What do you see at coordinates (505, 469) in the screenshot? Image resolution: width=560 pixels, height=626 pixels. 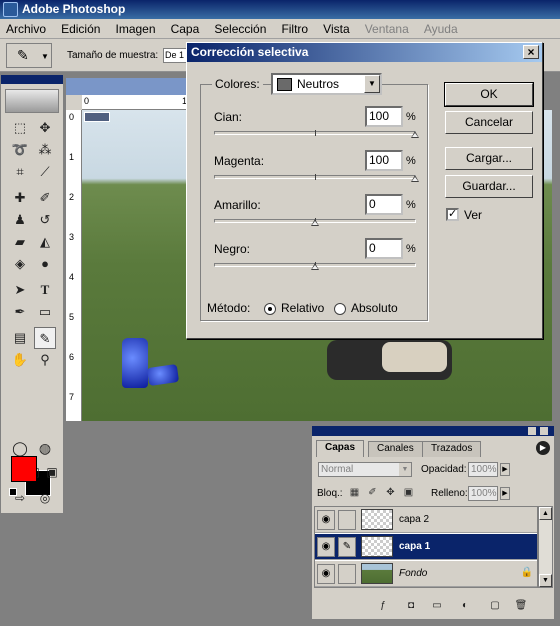 I see `opacity-arrow-icon: ▶` at bounding box center [505, 469].